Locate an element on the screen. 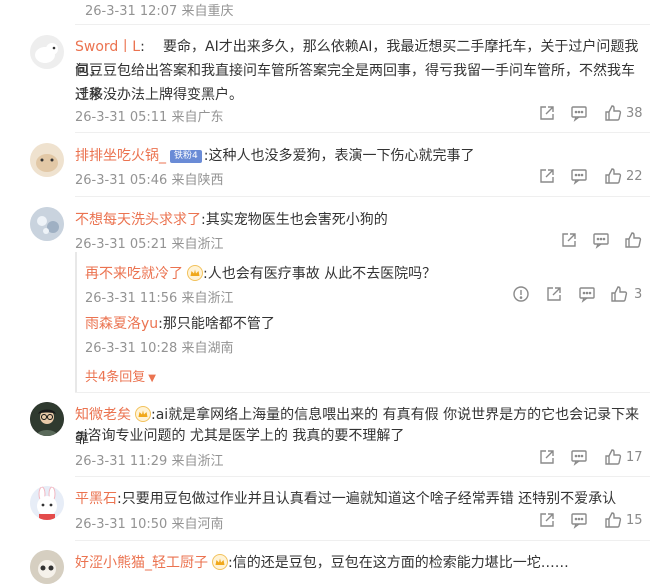  commenter-name: 不想每天洗头求求了 is located at coordinates (138, 220).